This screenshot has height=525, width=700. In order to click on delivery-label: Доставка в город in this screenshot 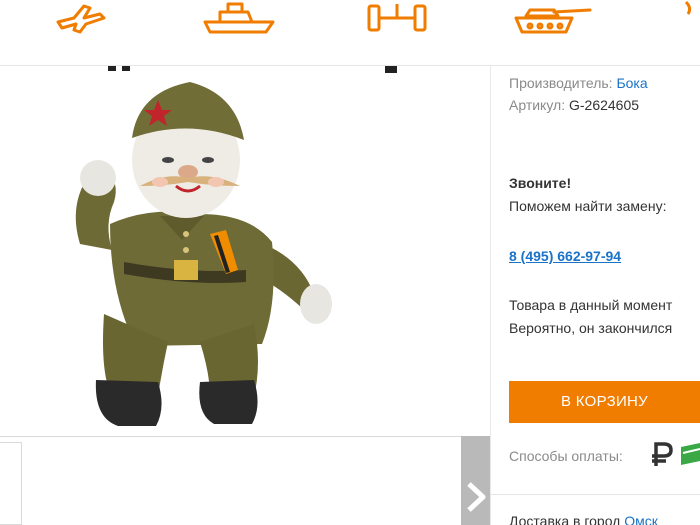, I will do `click(565, 519)`.